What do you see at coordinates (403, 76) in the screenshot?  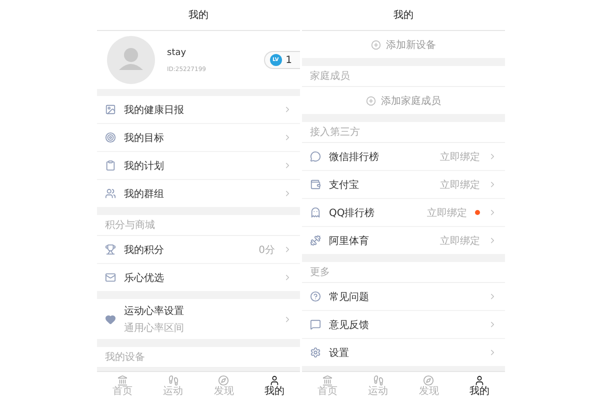 I see `section-label: 家庭成员` at bounding box center [403, 76].